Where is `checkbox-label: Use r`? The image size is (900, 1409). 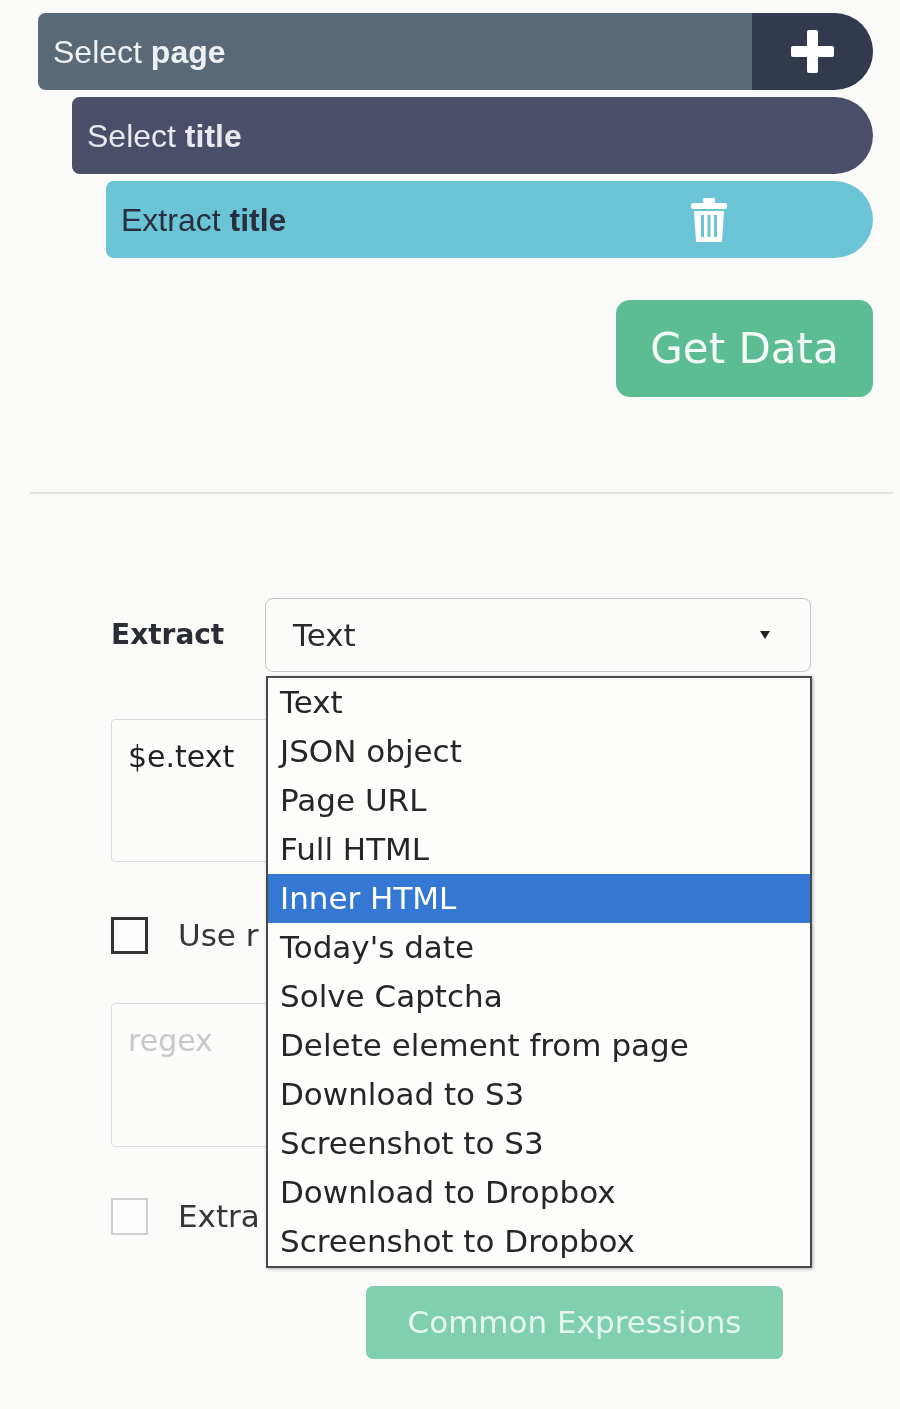 checkbox-label: Use r is located at coordinates (218, 936).